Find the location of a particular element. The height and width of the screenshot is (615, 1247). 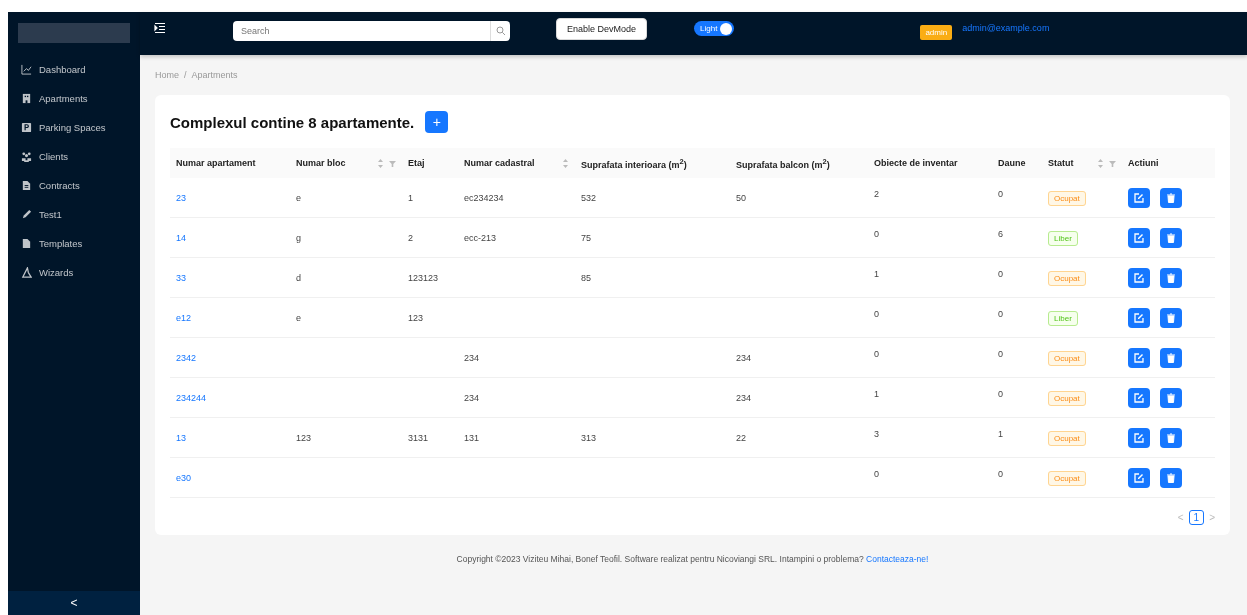

apartment-link: 23 is located at coordinates (181, 197).